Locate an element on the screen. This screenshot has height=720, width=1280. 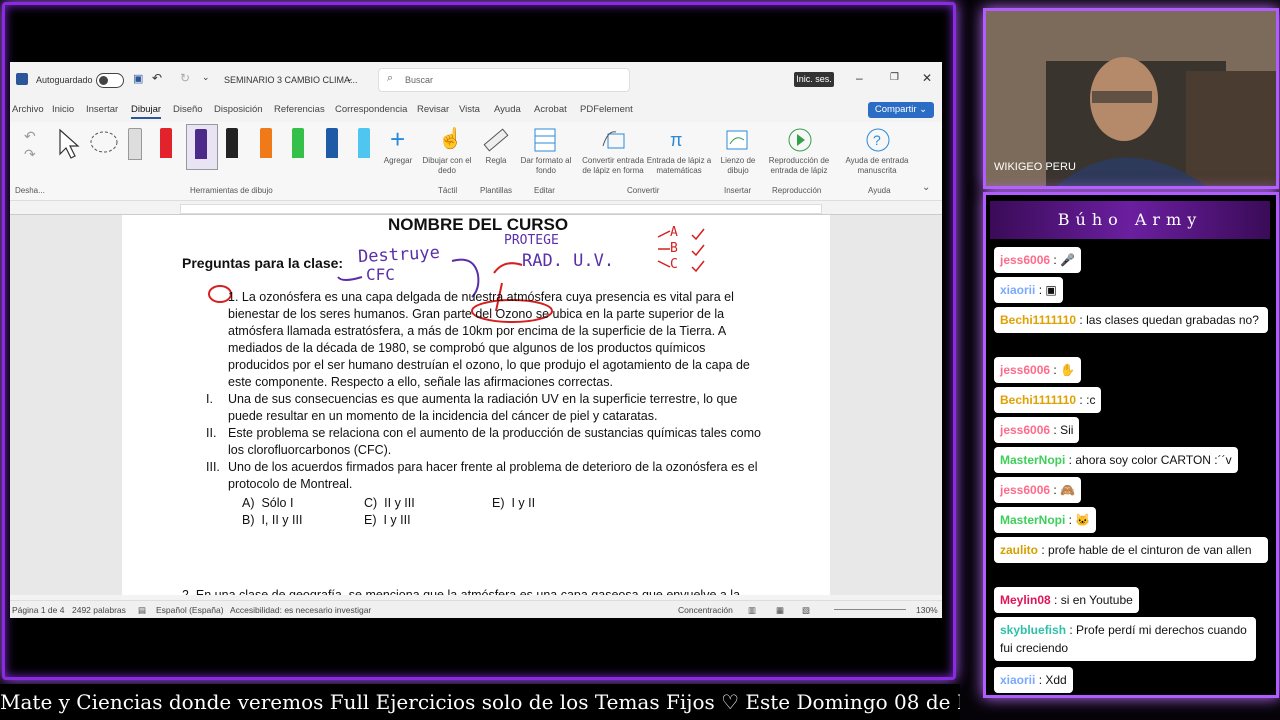
language: Español (España) is located at coordinates (190, 610).